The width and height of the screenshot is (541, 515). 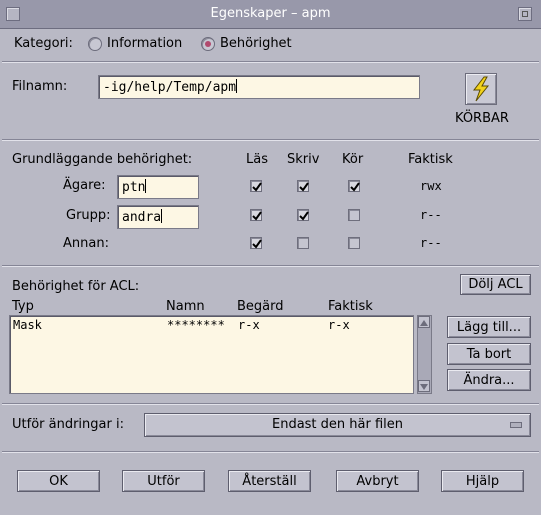 I want to click on column-effective: Faktisk, so click(x=430, y=159).